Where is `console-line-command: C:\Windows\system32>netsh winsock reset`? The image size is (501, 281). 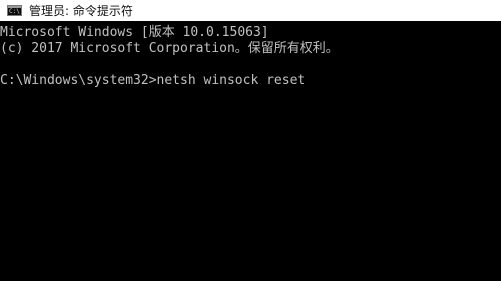 console-line-command: C:\Windows\system32>netsh winsock reset is located at coordinates (152, 81).